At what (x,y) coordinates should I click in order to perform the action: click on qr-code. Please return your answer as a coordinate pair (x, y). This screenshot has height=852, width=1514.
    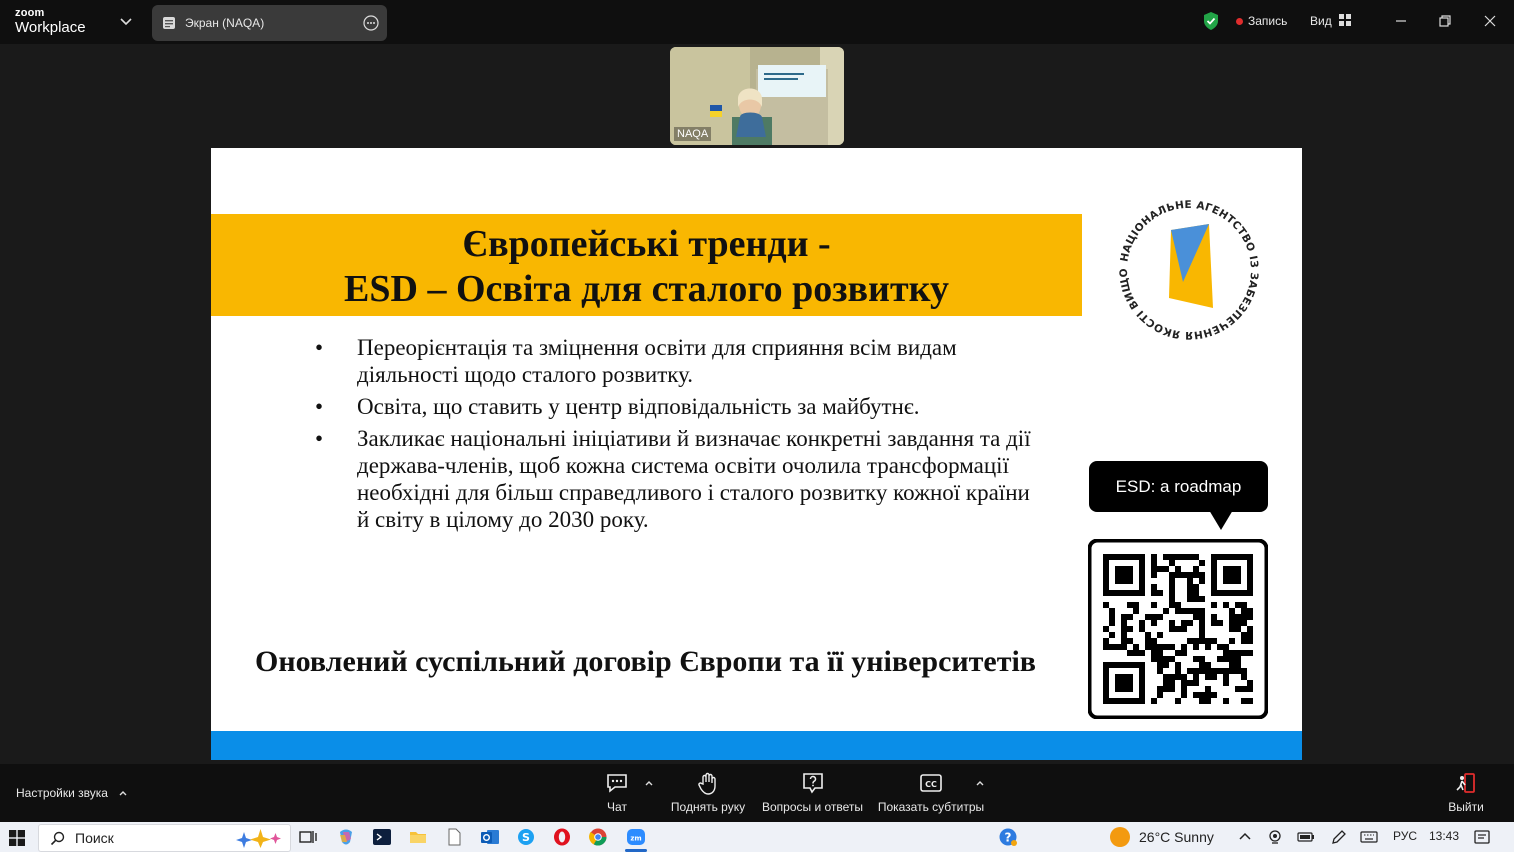
    Looking at the image, I should click on (1178, 629).